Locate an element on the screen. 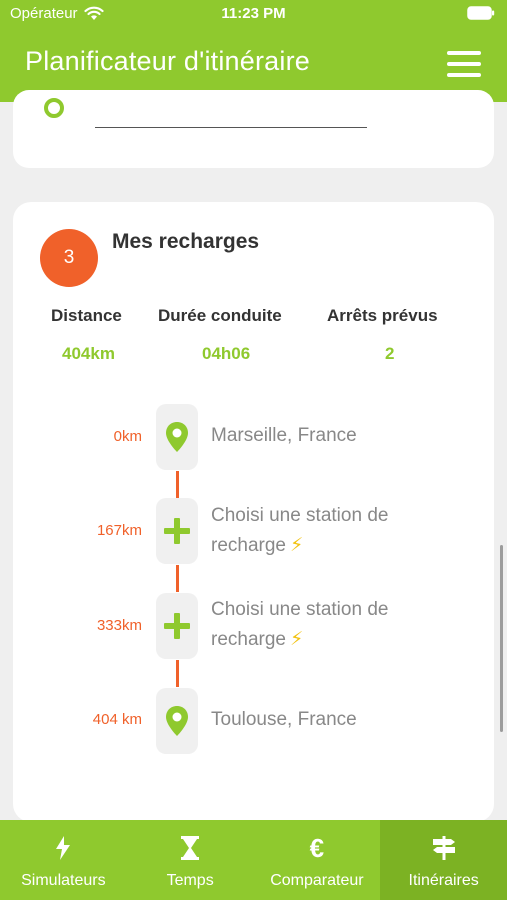 The image size is (507, 900). stop-location: Marseille, France is located at coordinates (284, 436).